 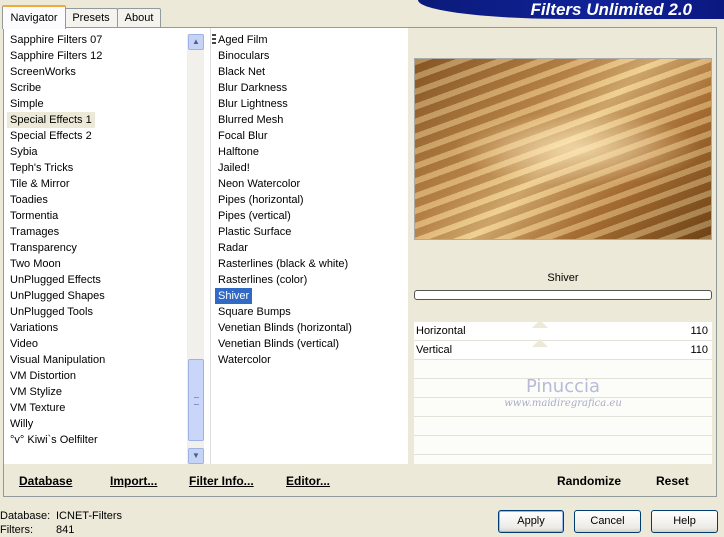 What do you see at coordinates (311, 136) in the screenshot?
I see `filter-item: Focal Blur` at bounding box center [311, 136].